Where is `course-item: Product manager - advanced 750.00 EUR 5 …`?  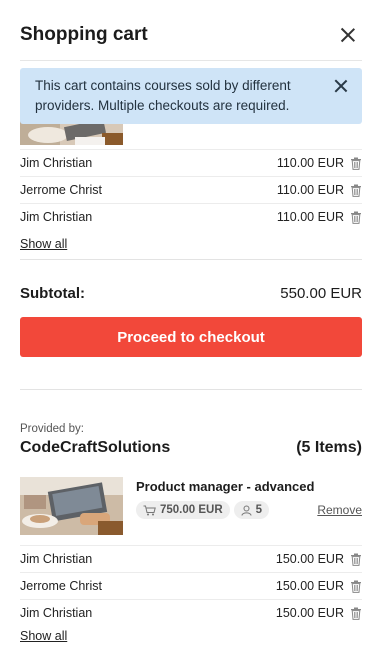
course-item: Product manager - advanced 750.00 EUR 5 … is located at coordinates (191, 507).